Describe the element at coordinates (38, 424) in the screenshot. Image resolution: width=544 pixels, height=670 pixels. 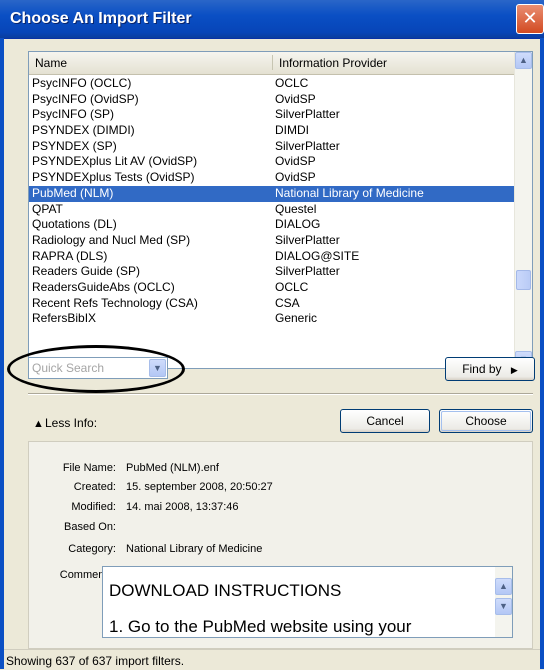
I see `collapse-up-icon: ▲` at that location.